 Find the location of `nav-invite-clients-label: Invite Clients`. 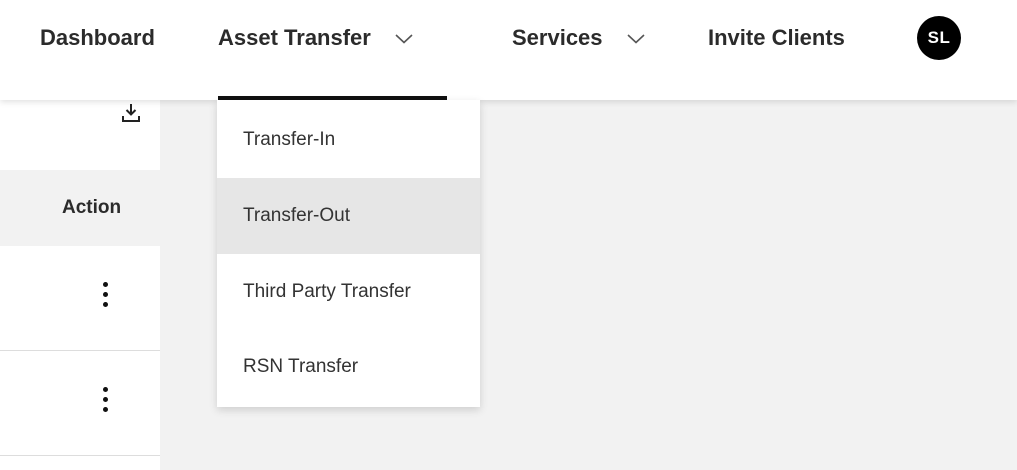

nav-invite-clients-label: Invite Clients is located at coordinates (776, 37).